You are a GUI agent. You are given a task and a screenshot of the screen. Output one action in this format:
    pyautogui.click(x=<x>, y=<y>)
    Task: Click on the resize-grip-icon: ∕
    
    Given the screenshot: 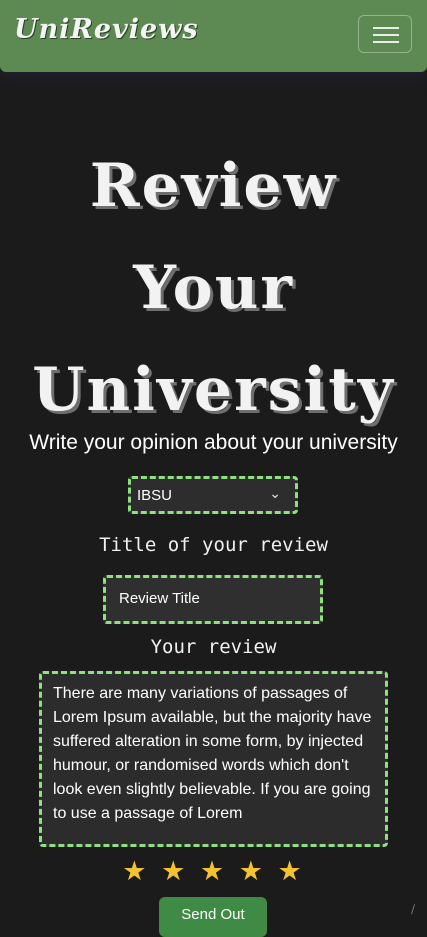 What is the action you would take?
    pyautogui.click(x=418, y=909)
    